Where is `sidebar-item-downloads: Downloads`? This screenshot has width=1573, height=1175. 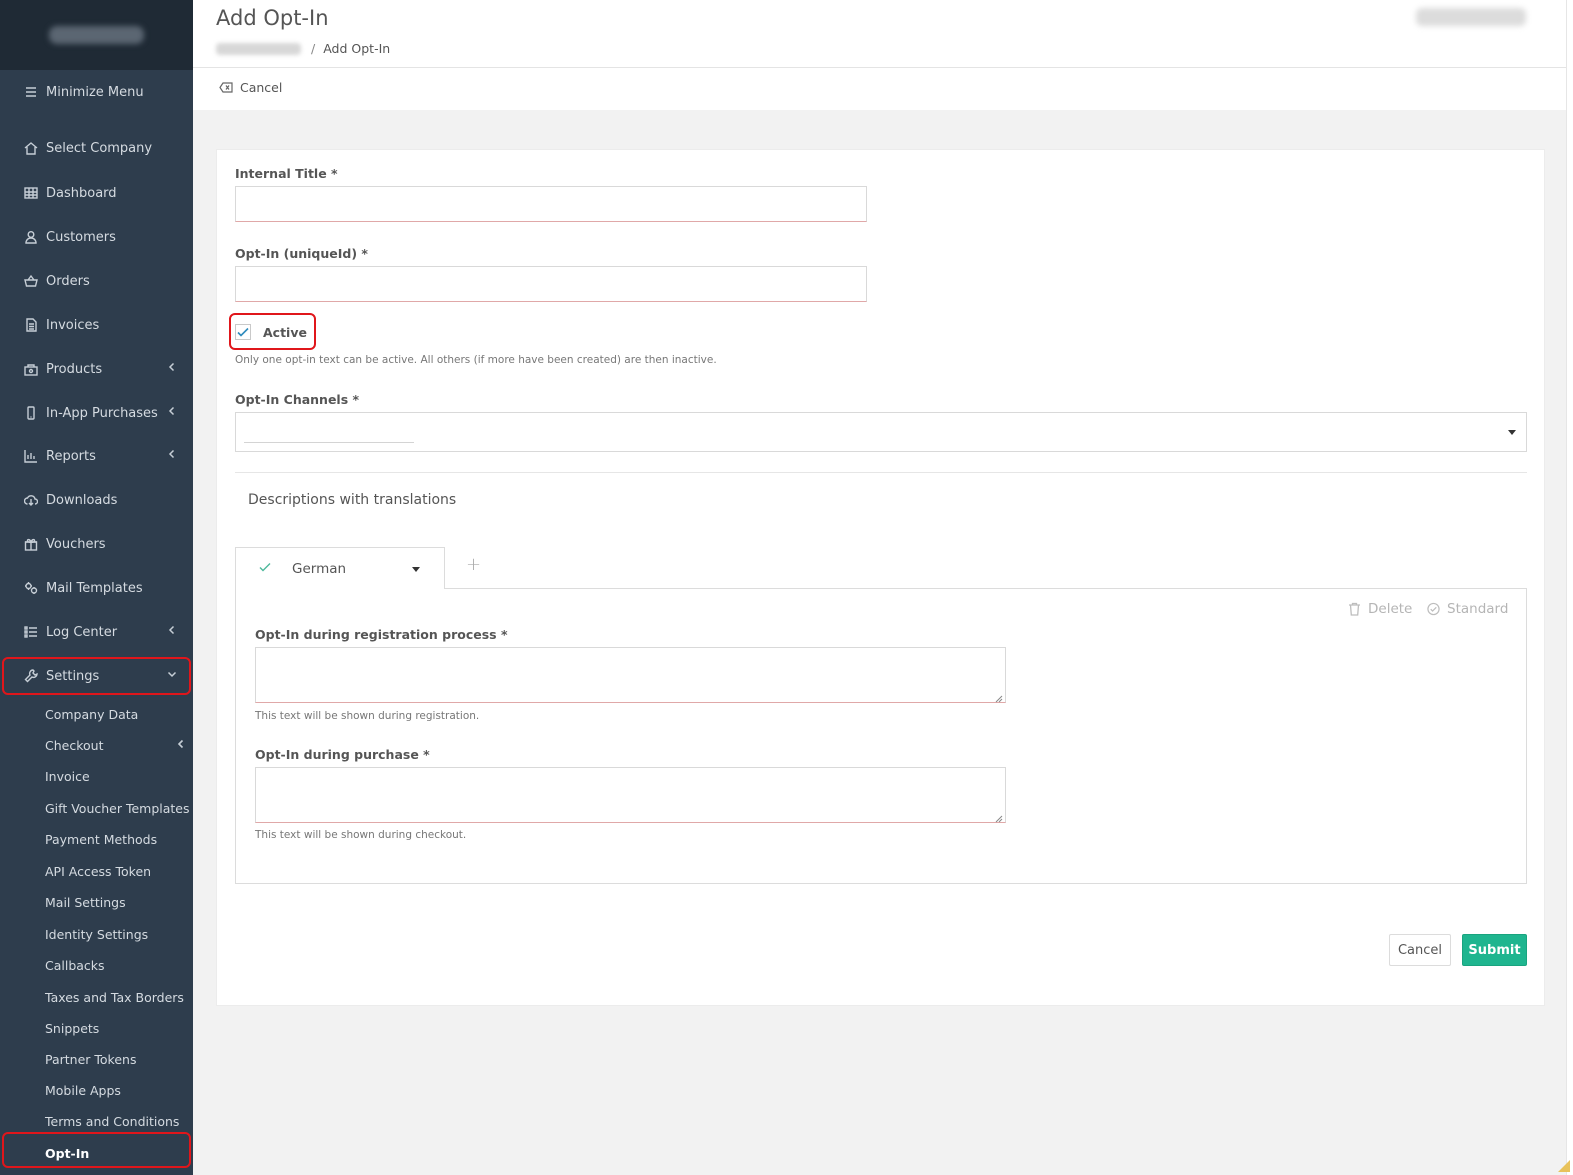 sidebar-item-downloads: Downloads is located at coordinates (96, 500).